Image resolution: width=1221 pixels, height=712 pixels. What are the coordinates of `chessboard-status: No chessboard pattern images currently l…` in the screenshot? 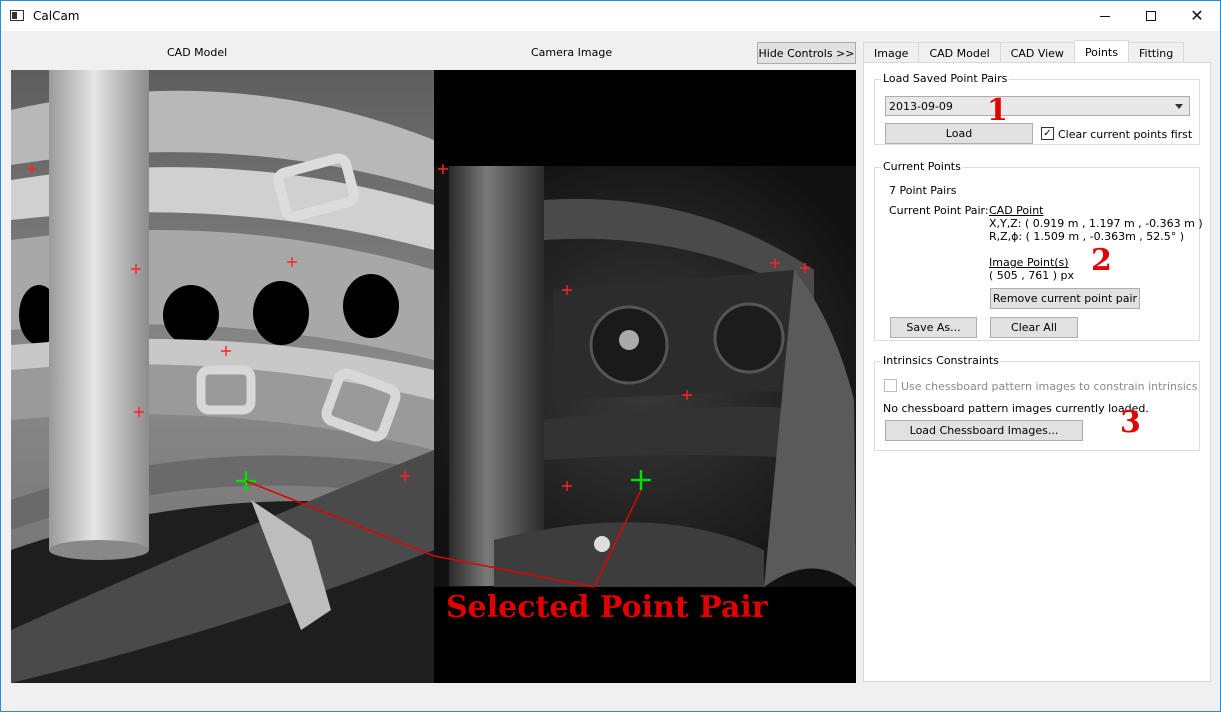 It's located at (1016, 408).